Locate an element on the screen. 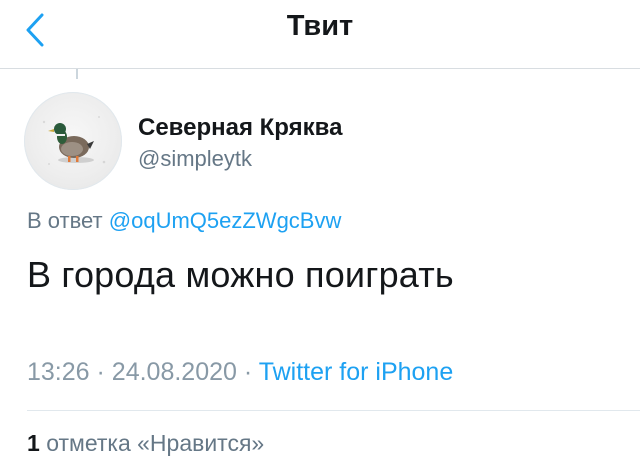 The image size is (640, 467). likes-count: 1 is located at coordinates (33, 443).